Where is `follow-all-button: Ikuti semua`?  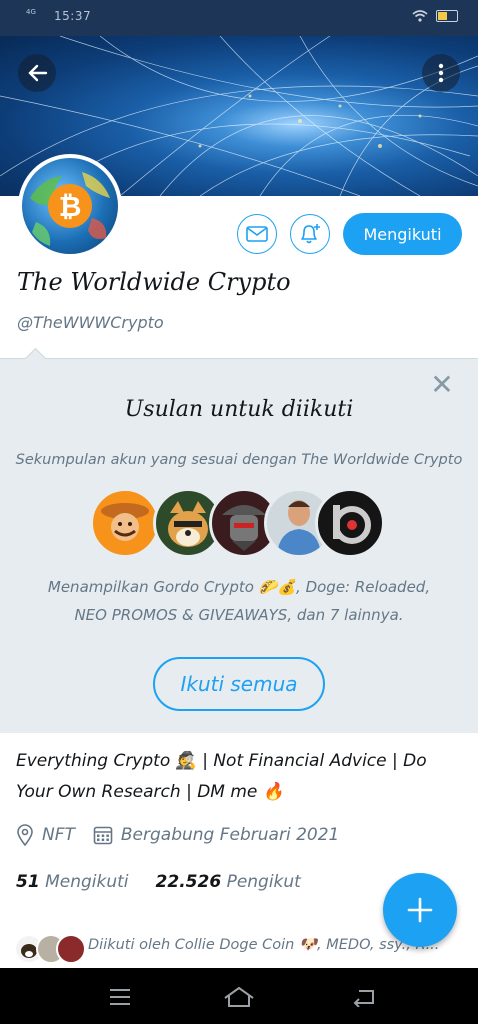 follow-all-button: Ikuti semua is located at coordinates (239, 684).